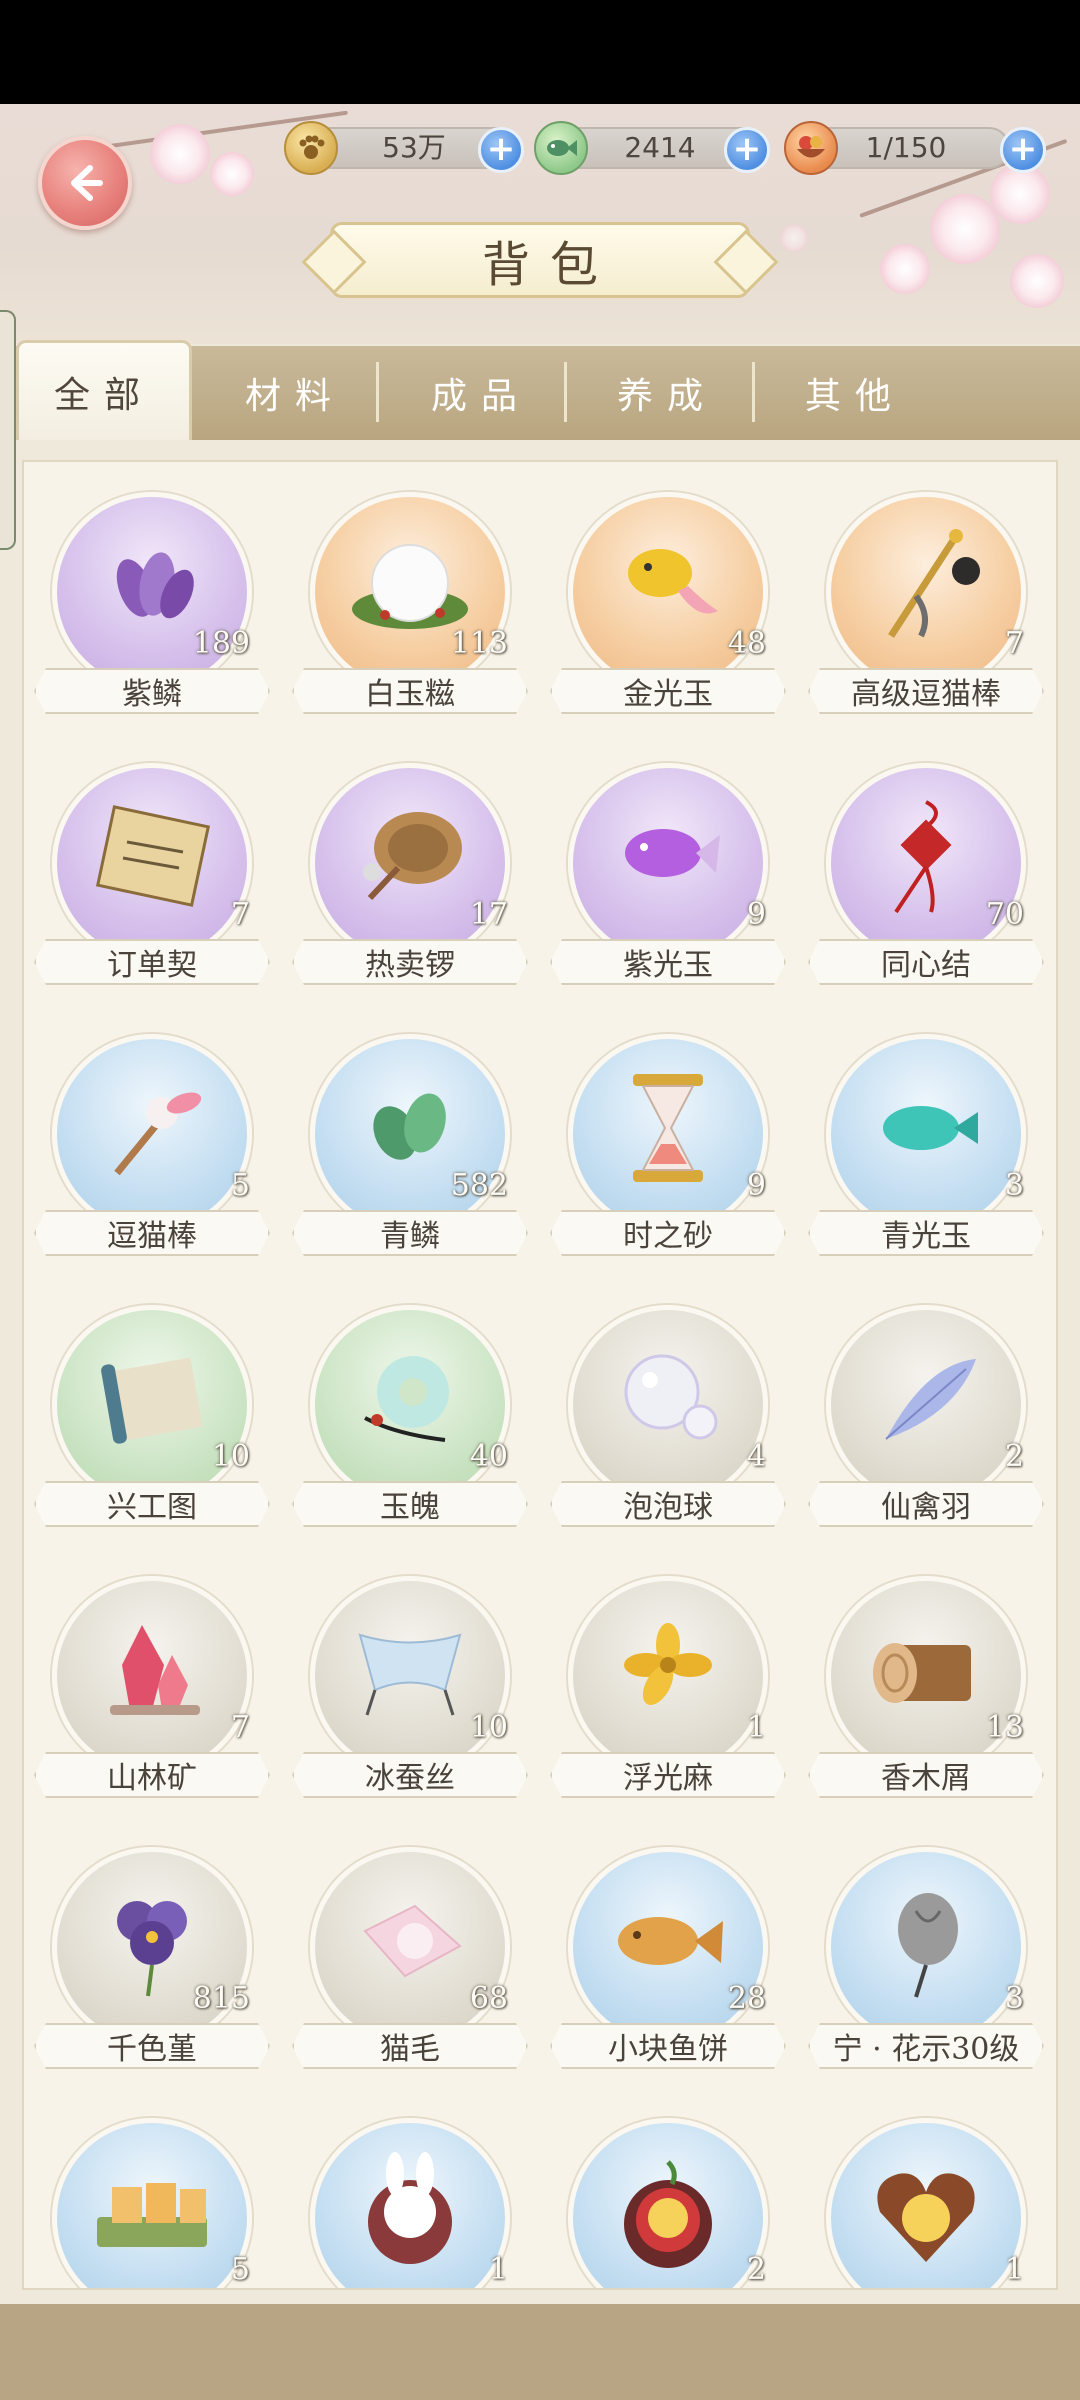  What do you see at coordinates (410, 2049) in the screenshot?
I see `item-name: 猫毛` at bounding box center [410, 2049].